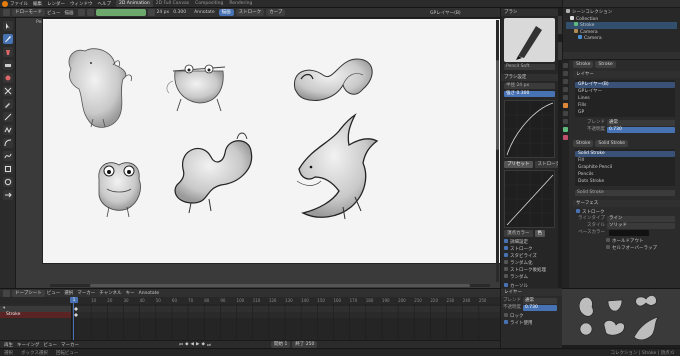 The height and width of the screenshot is (356, 680). I want to click on next-key-icon: ◆, so click(202, 344).